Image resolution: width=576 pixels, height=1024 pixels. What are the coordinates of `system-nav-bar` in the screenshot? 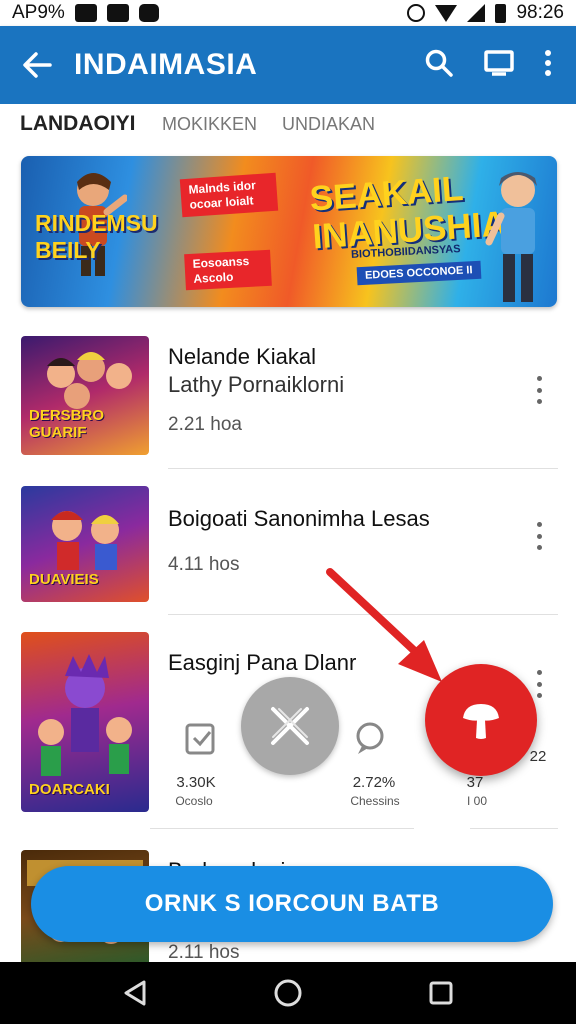 It's located at (288, 993).